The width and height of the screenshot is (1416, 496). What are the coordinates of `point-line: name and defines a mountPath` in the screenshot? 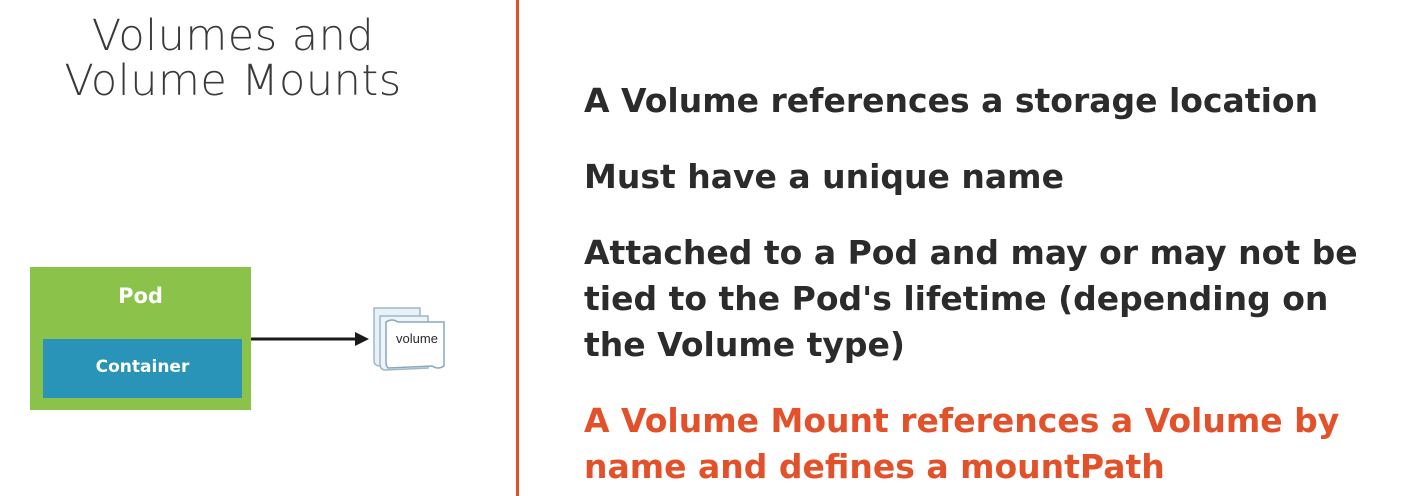 It's located at (874, 466).